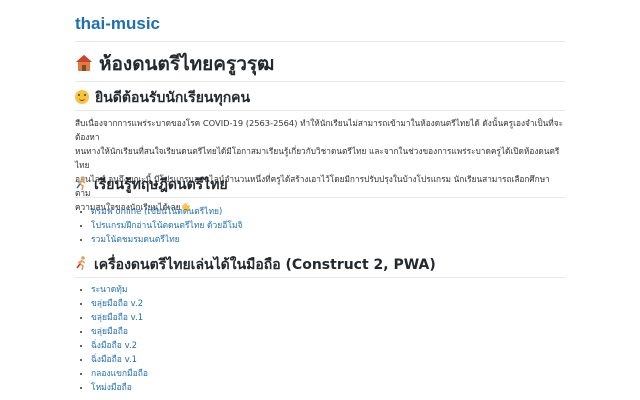 Image resolution: width=640 pixels, height=400 pixels. I want to click on list-item: ขลุ่ยมือถือ v.1, so click(119, 318).